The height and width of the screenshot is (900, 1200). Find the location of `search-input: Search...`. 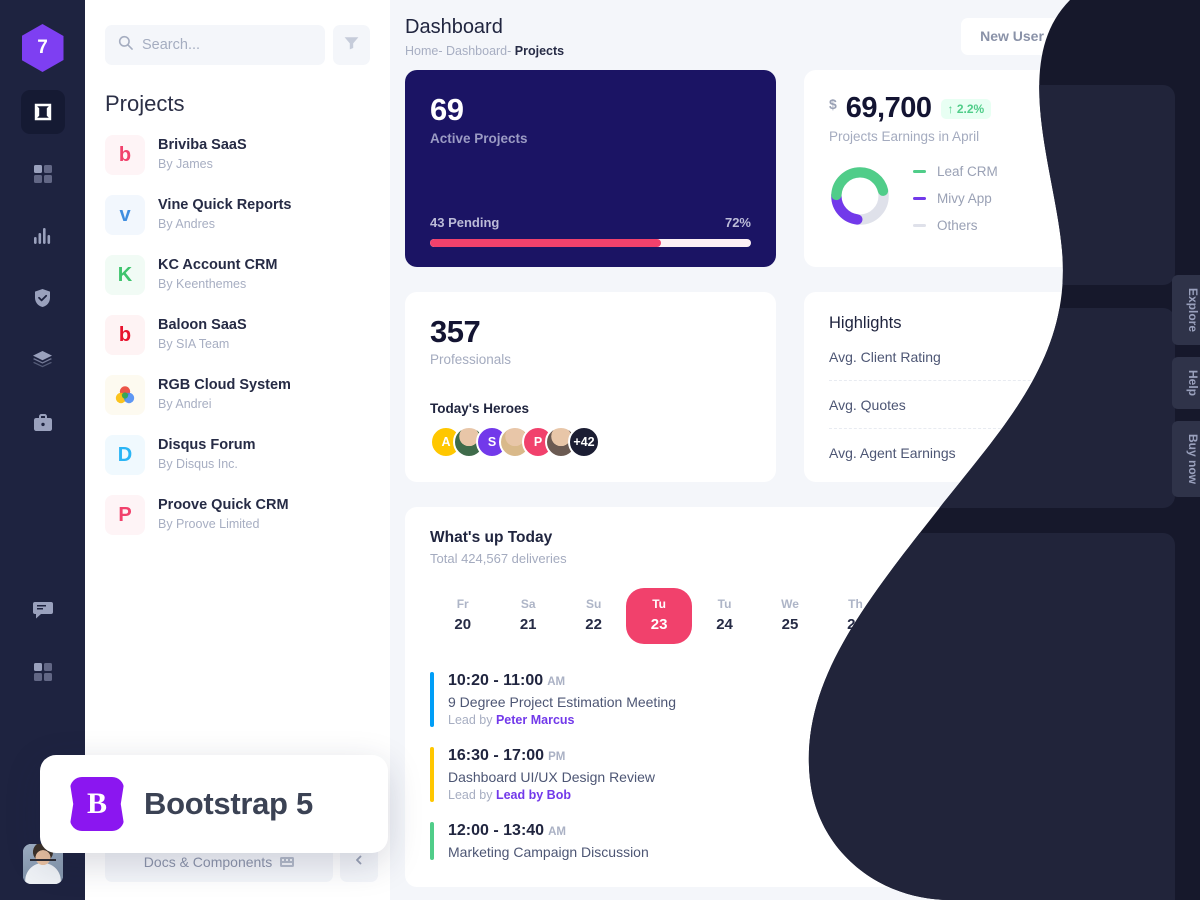

search-input: Search... is located at coordinates (215, 45).